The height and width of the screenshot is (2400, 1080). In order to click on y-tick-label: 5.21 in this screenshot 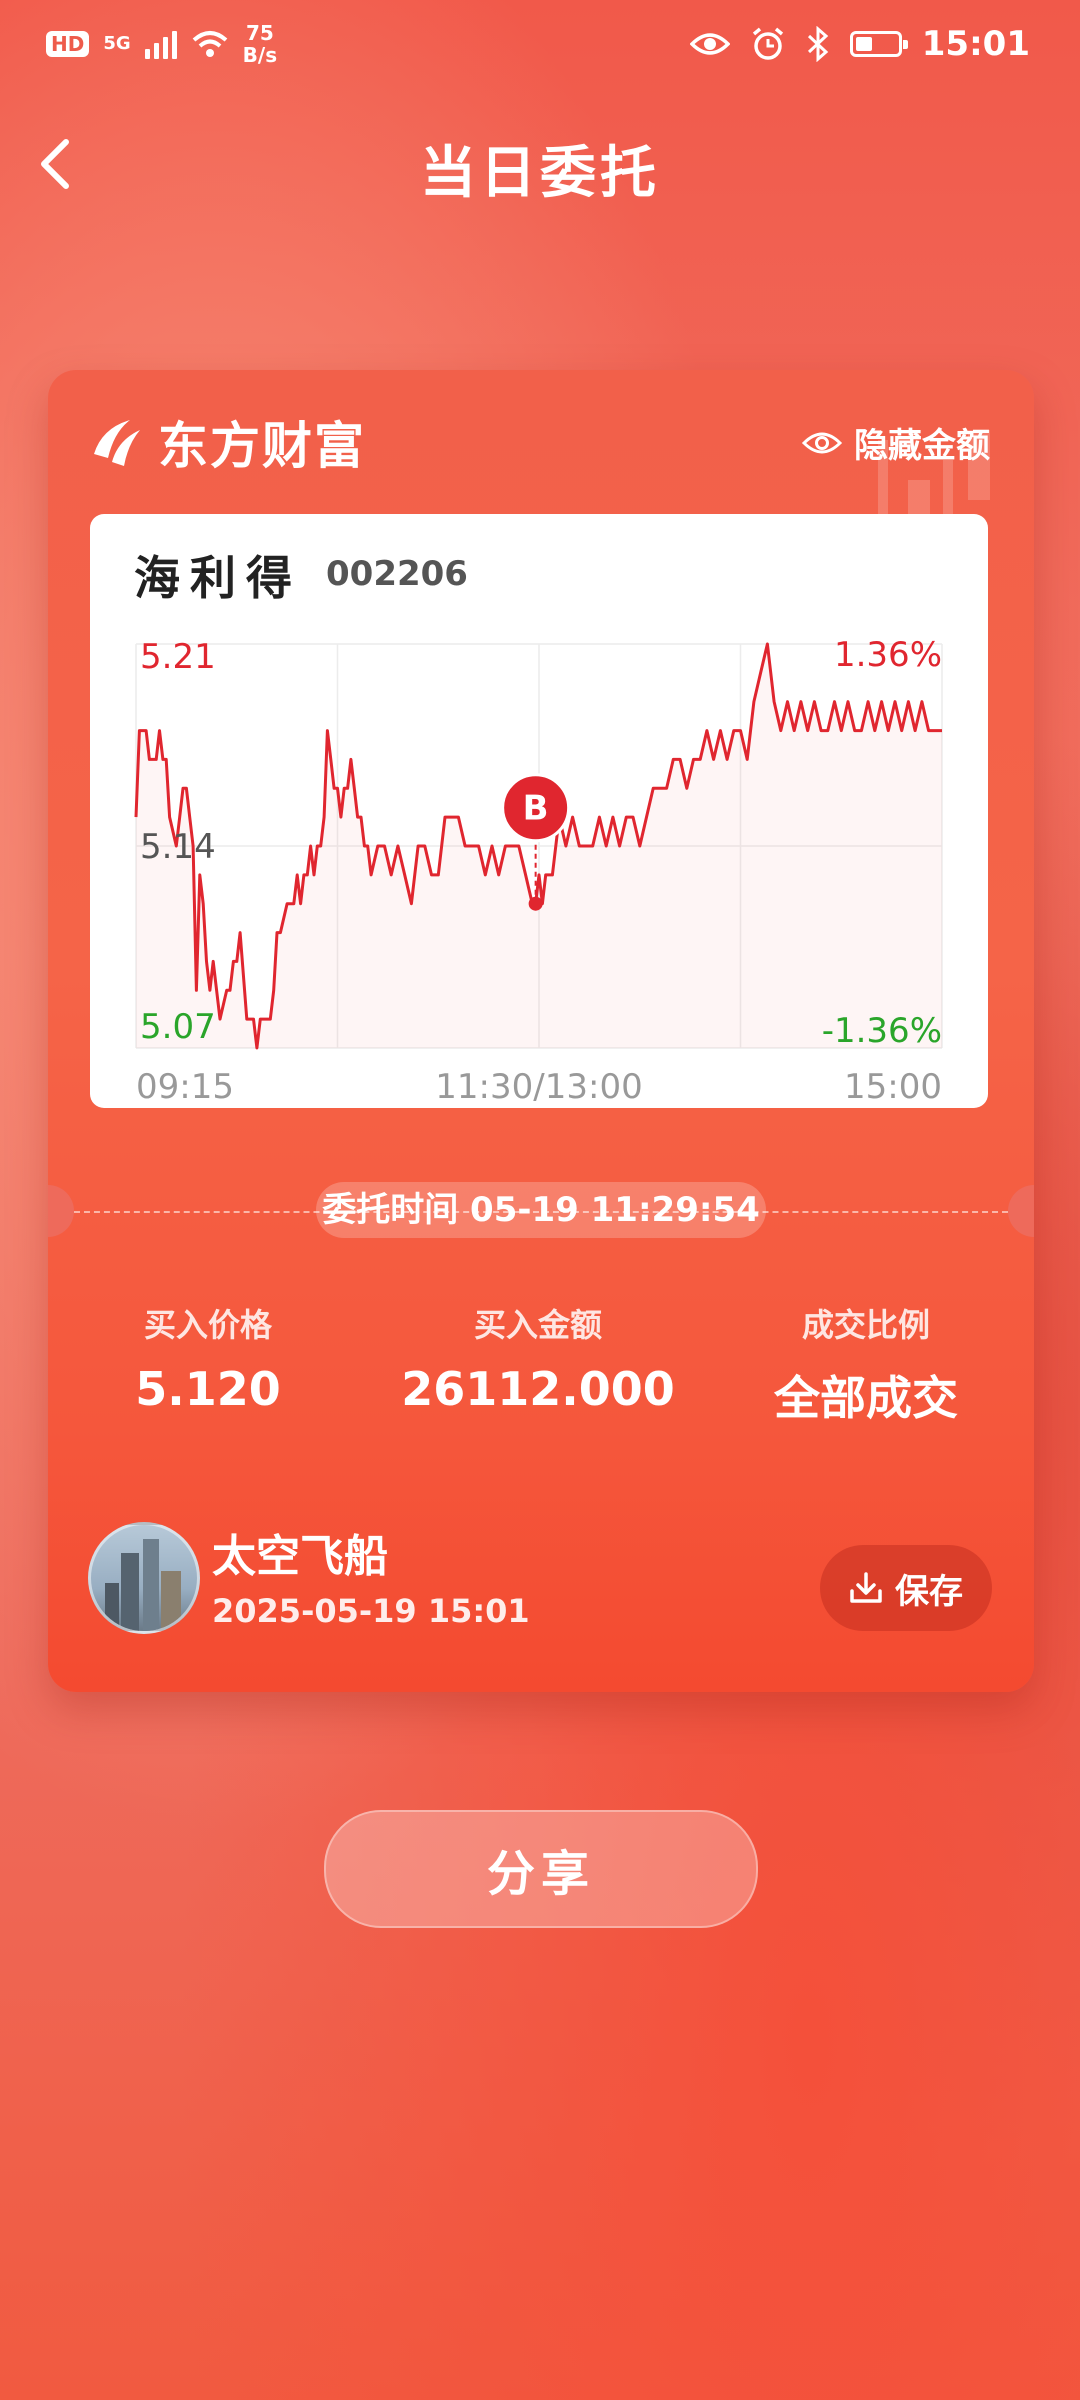, I will do `click(178, 657)`.